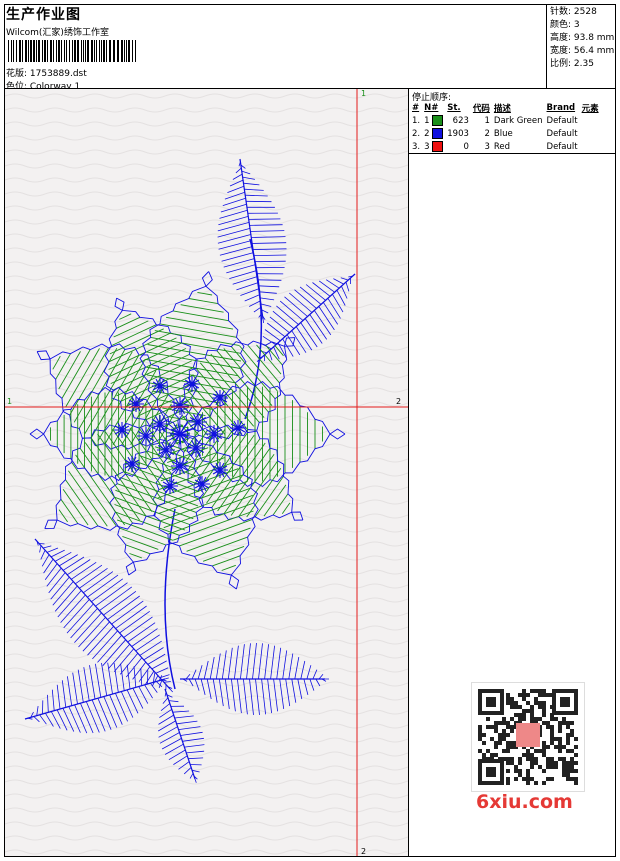 This screenshot has width=620, height=861. What do you see at coordinates (431, 108) in the screenshot?
I see `col-n: N#` at bounding box center [431, 108].